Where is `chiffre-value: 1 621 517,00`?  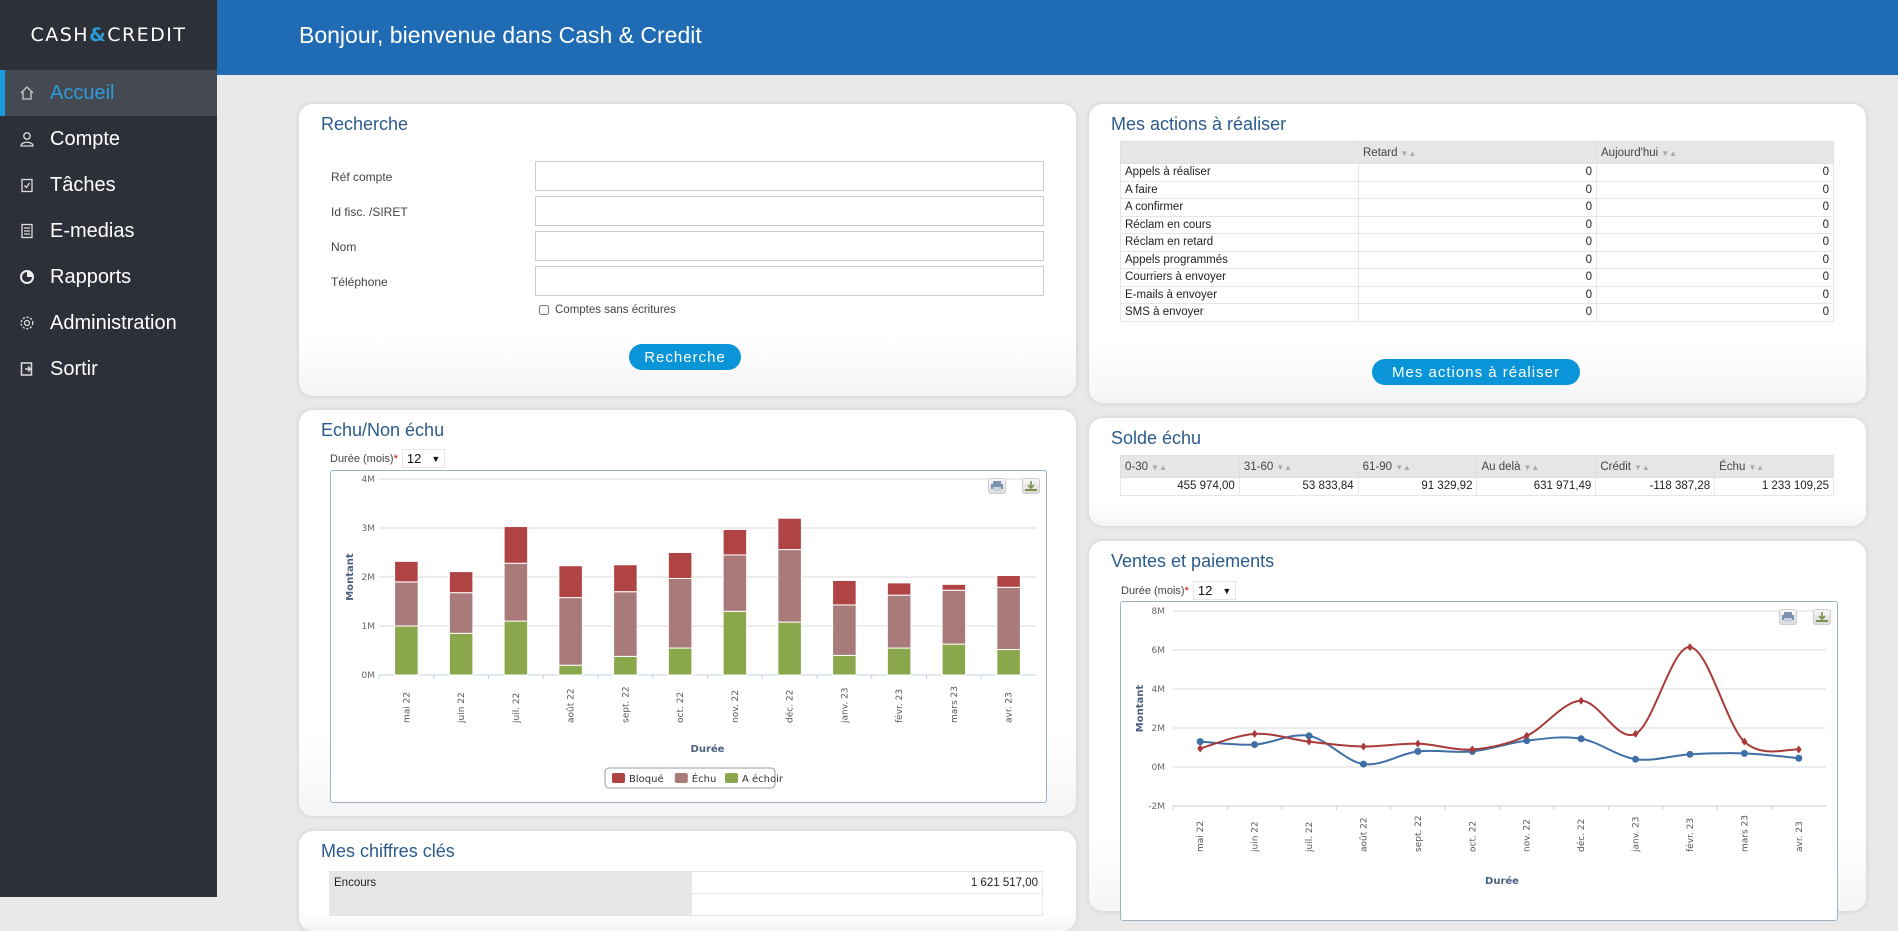
chiffre-value: 1 621 517,00 is located at coordinates (867, 882).